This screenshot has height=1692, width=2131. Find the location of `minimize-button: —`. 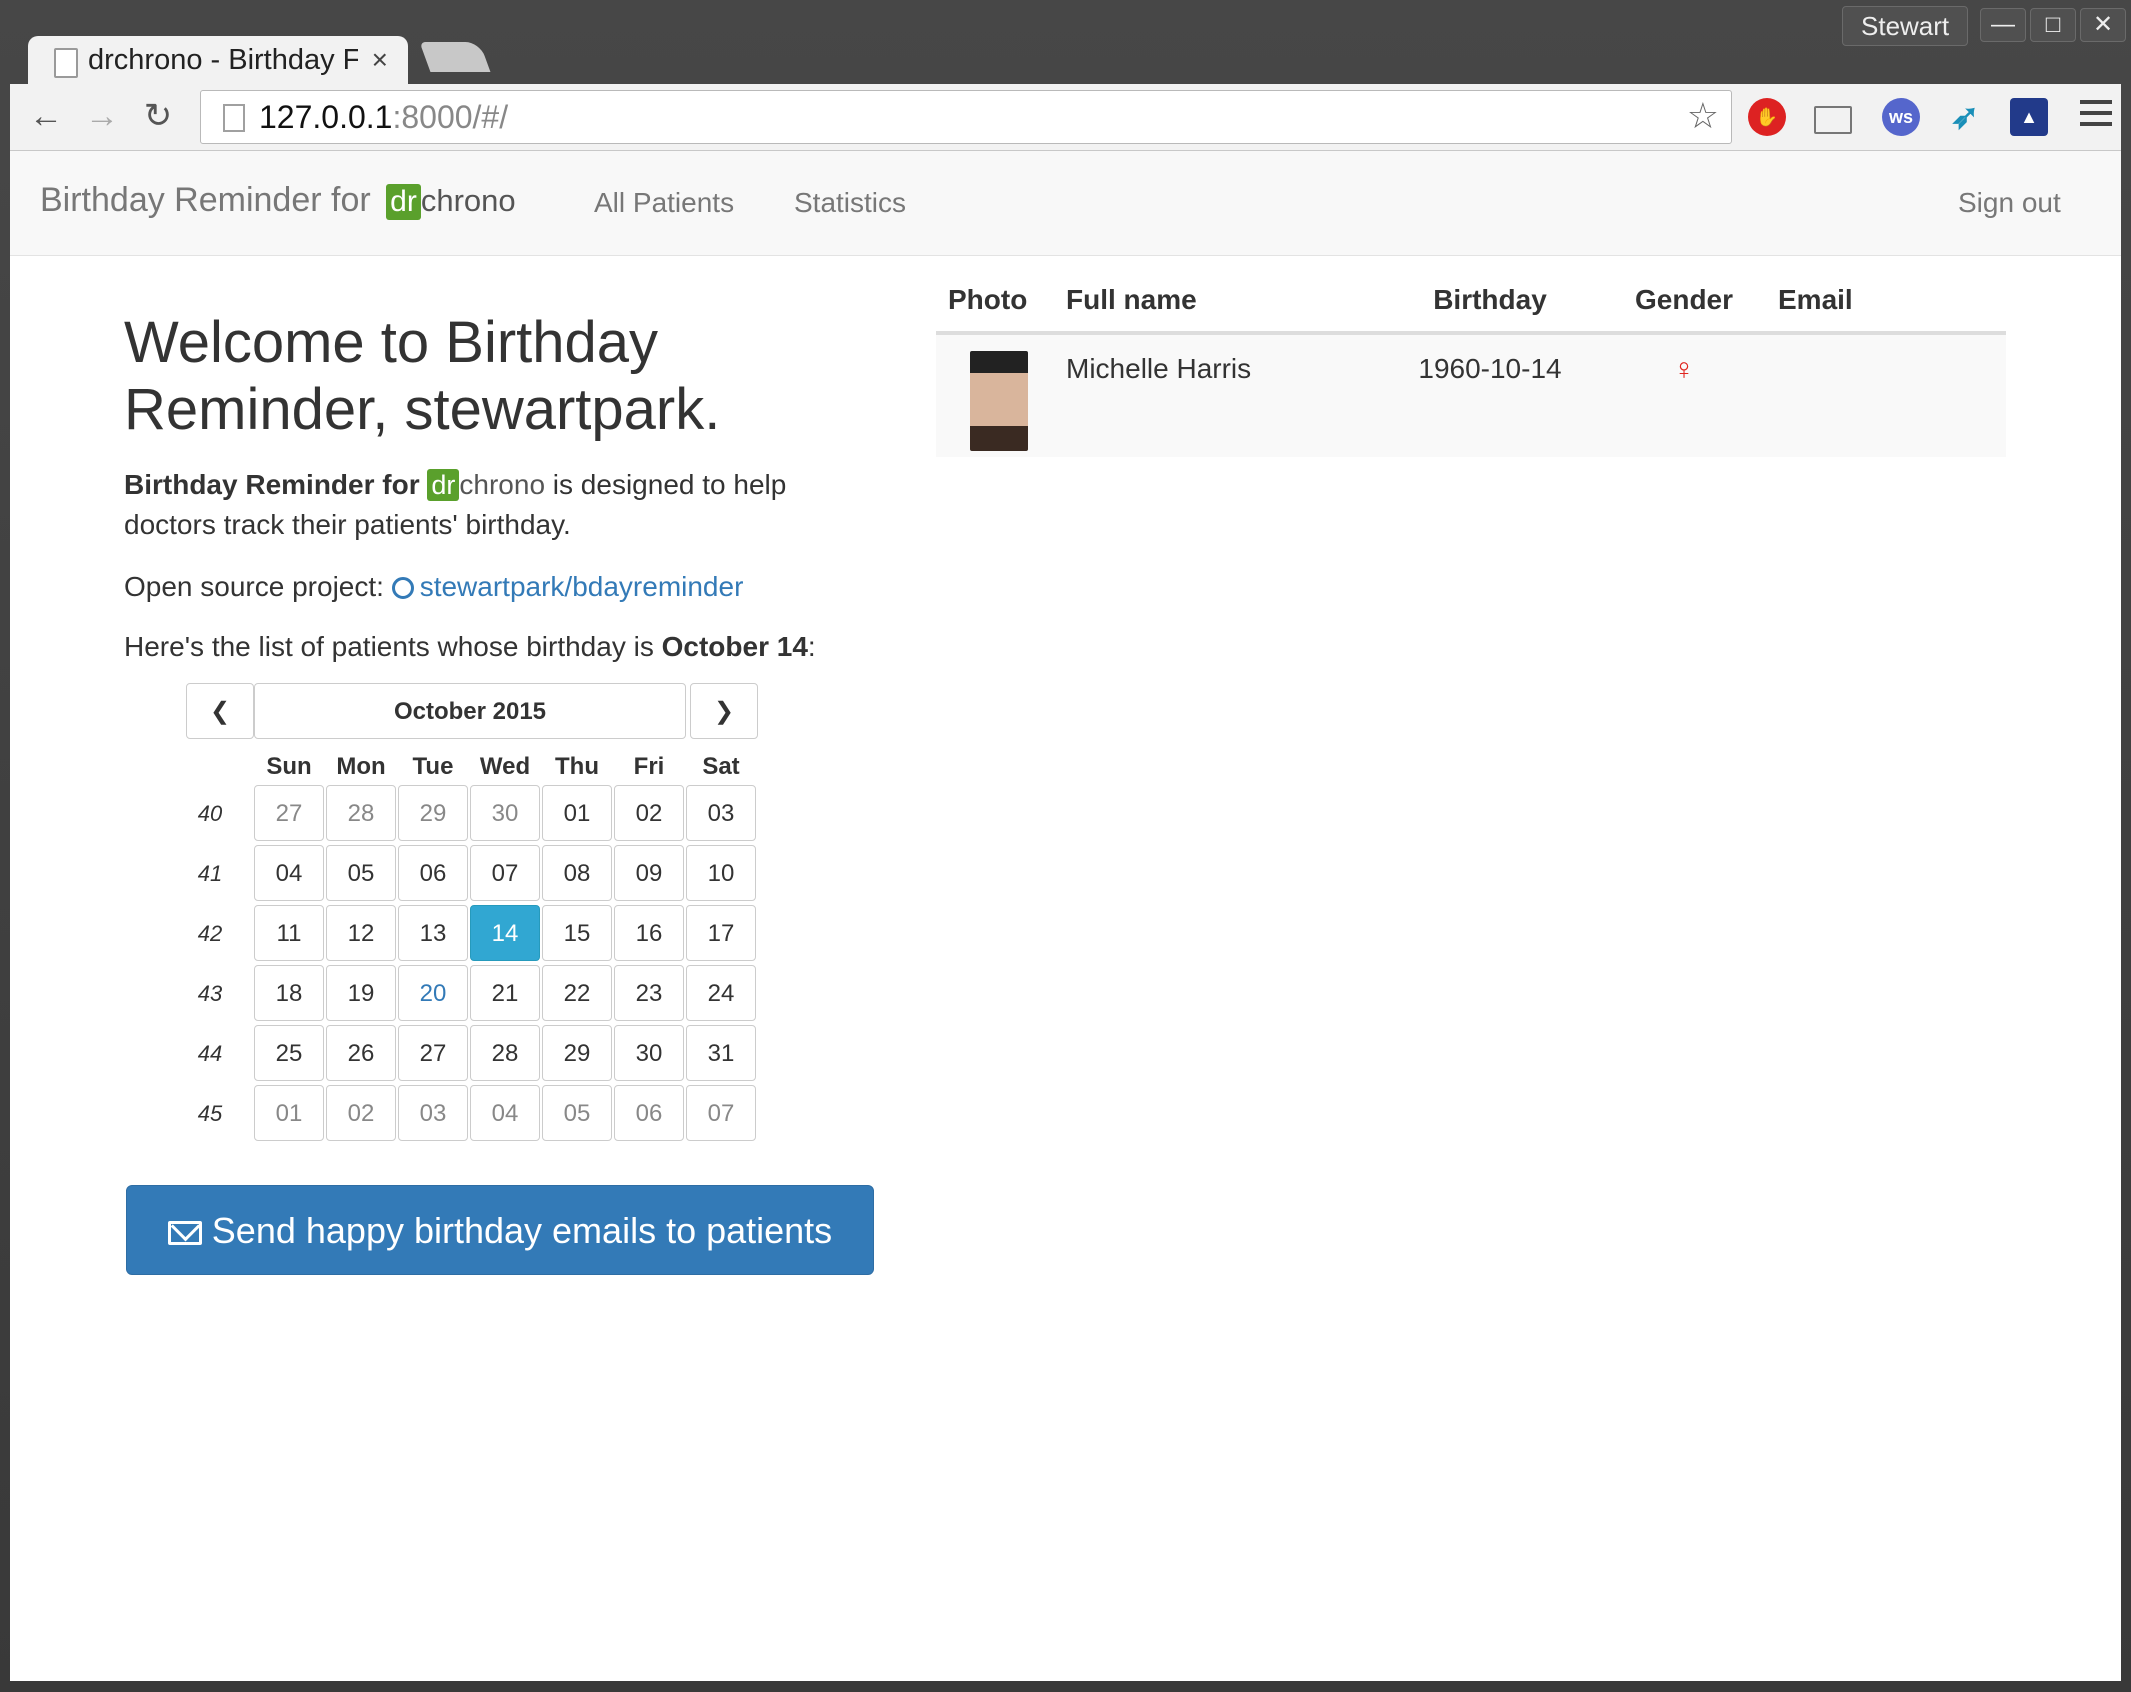

minimize-button: — is located at coordinates (2003, 25).